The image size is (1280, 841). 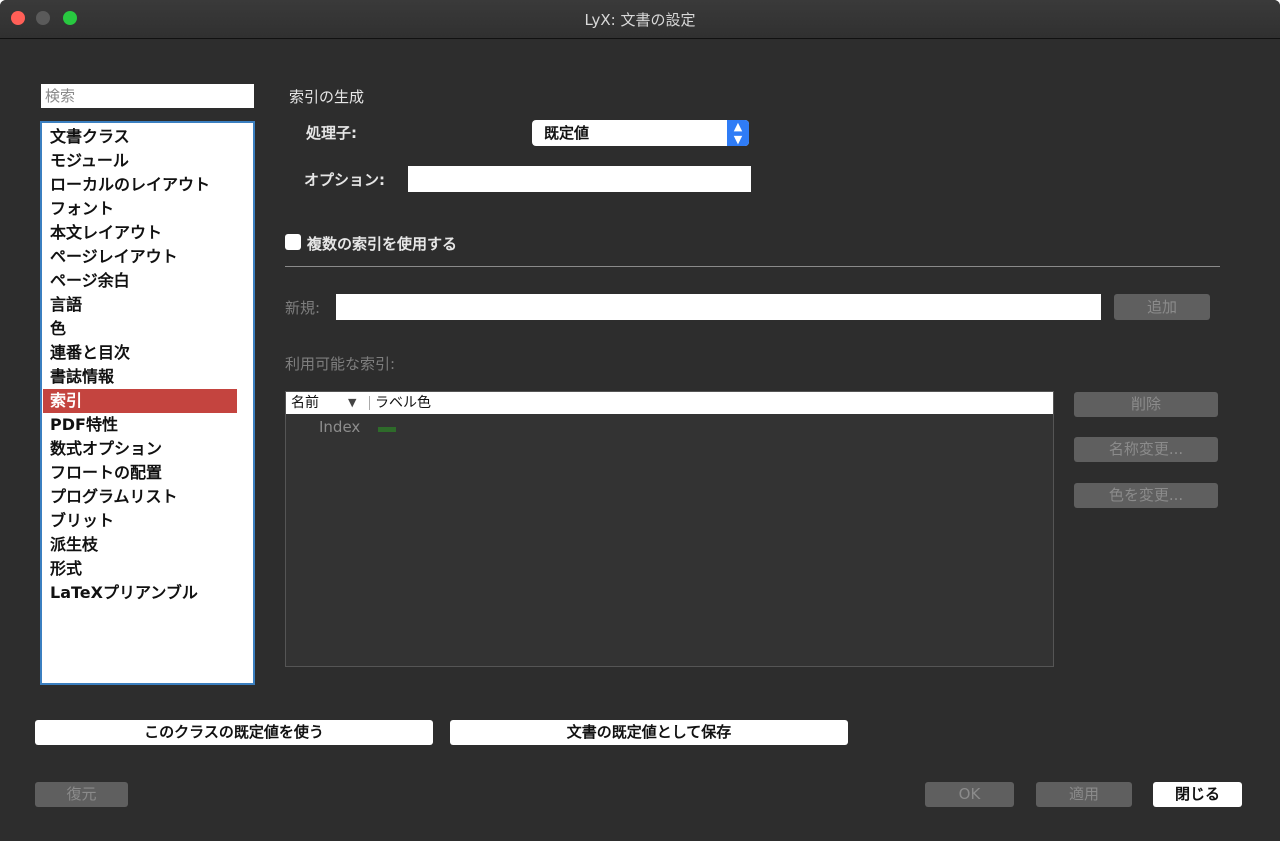 What do you see at coordinates (369, 403) in the screenshot?
I see `column-separator` at bounding box center [369, 403].